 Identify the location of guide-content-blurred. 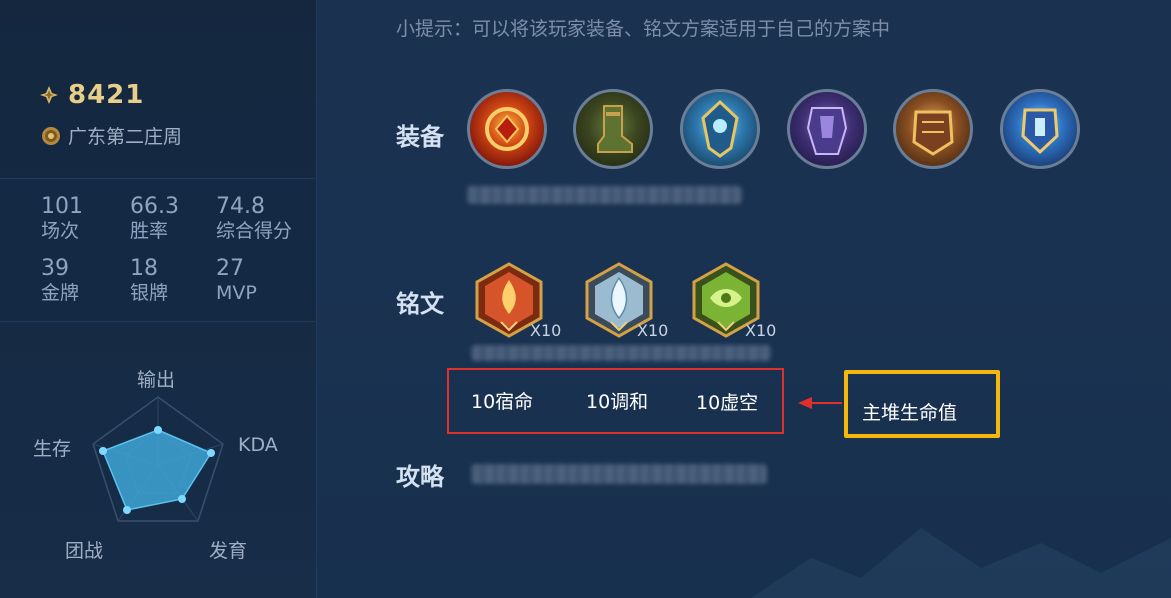
(619, 474).